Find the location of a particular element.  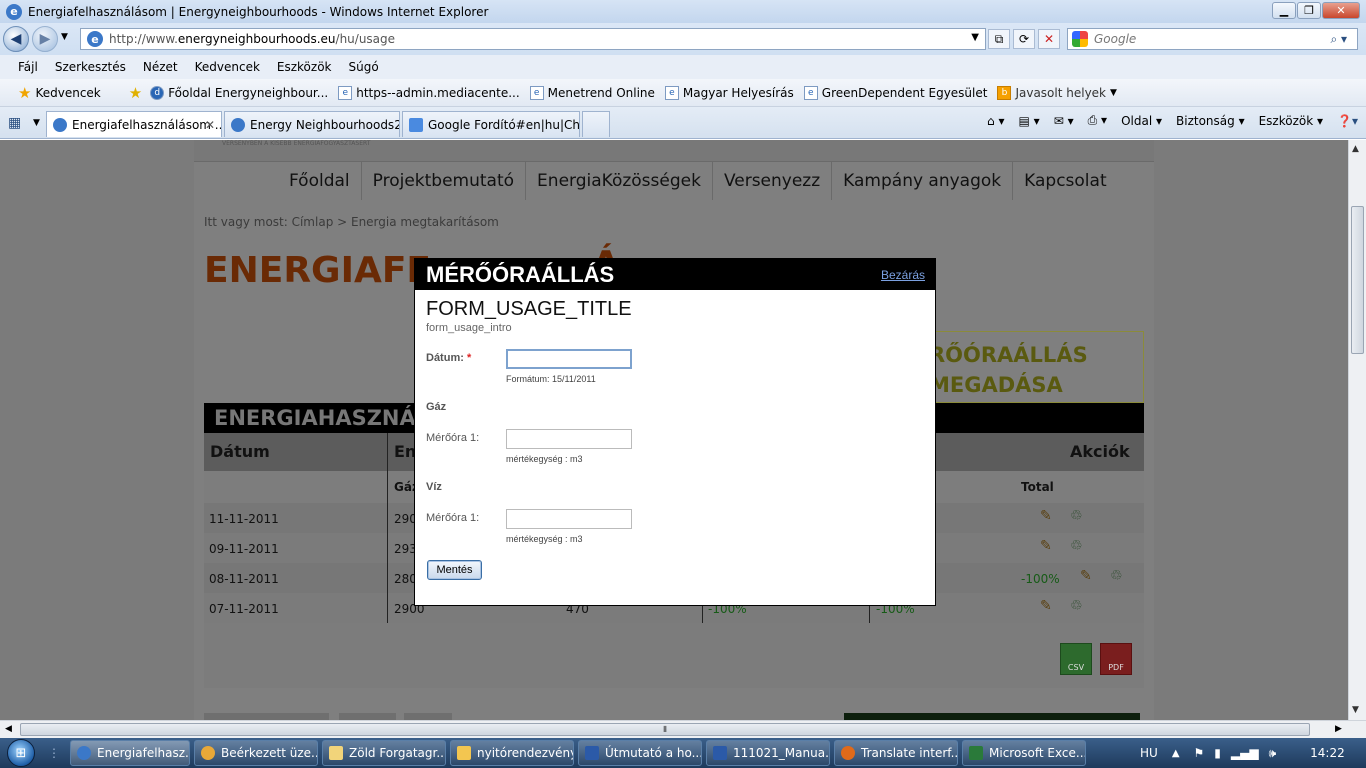

date-field is located at coordinates (569, 359).